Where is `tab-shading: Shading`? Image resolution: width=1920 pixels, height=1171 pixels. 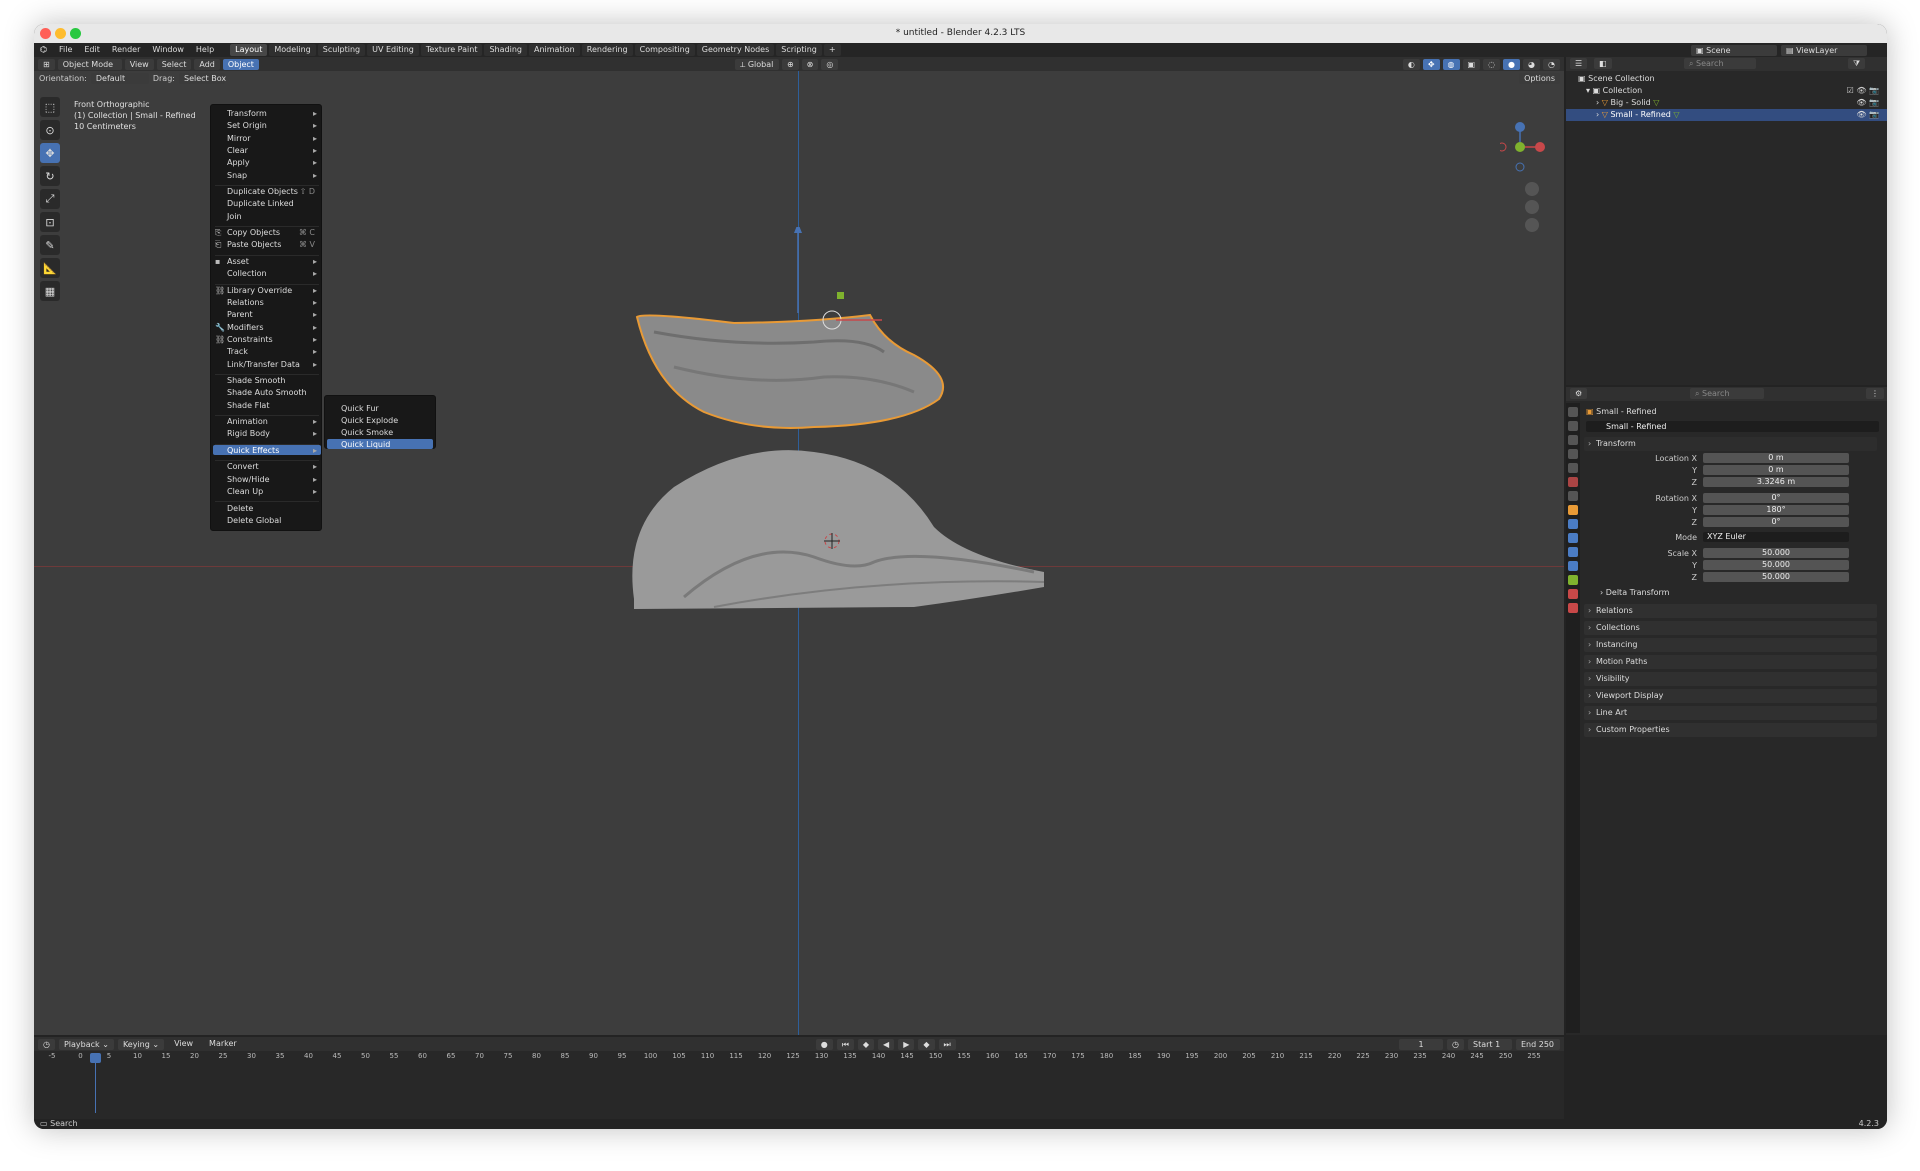 tab-shading: Shading is located at coordinates (505, 50).